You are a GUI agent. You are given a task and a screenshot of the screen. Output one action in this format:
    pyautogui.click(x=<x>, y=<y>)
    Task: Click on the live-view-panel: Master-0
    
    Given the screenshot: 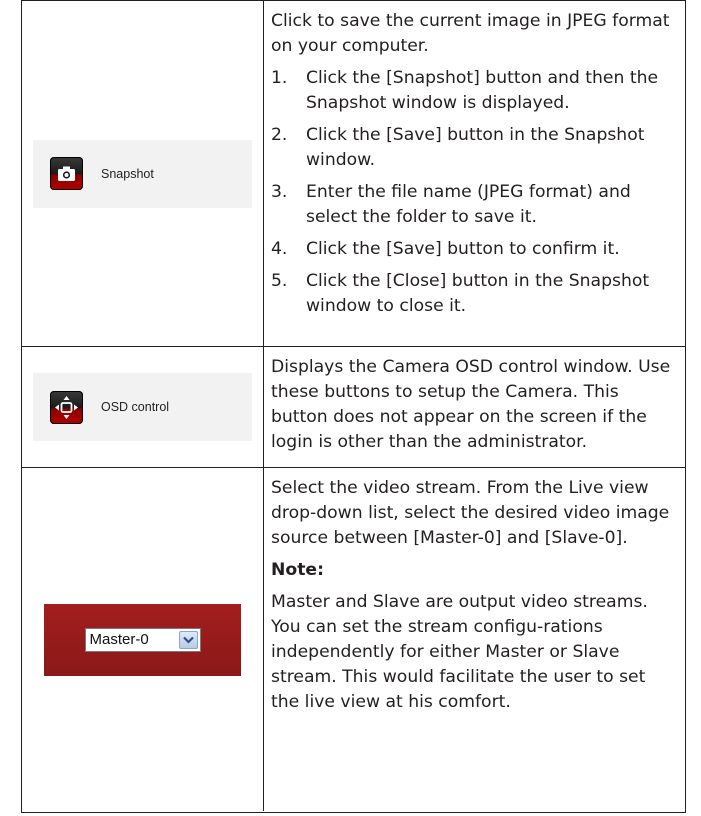 What is the action you would take?
    pyautogui.click(x=142, y=639)
    